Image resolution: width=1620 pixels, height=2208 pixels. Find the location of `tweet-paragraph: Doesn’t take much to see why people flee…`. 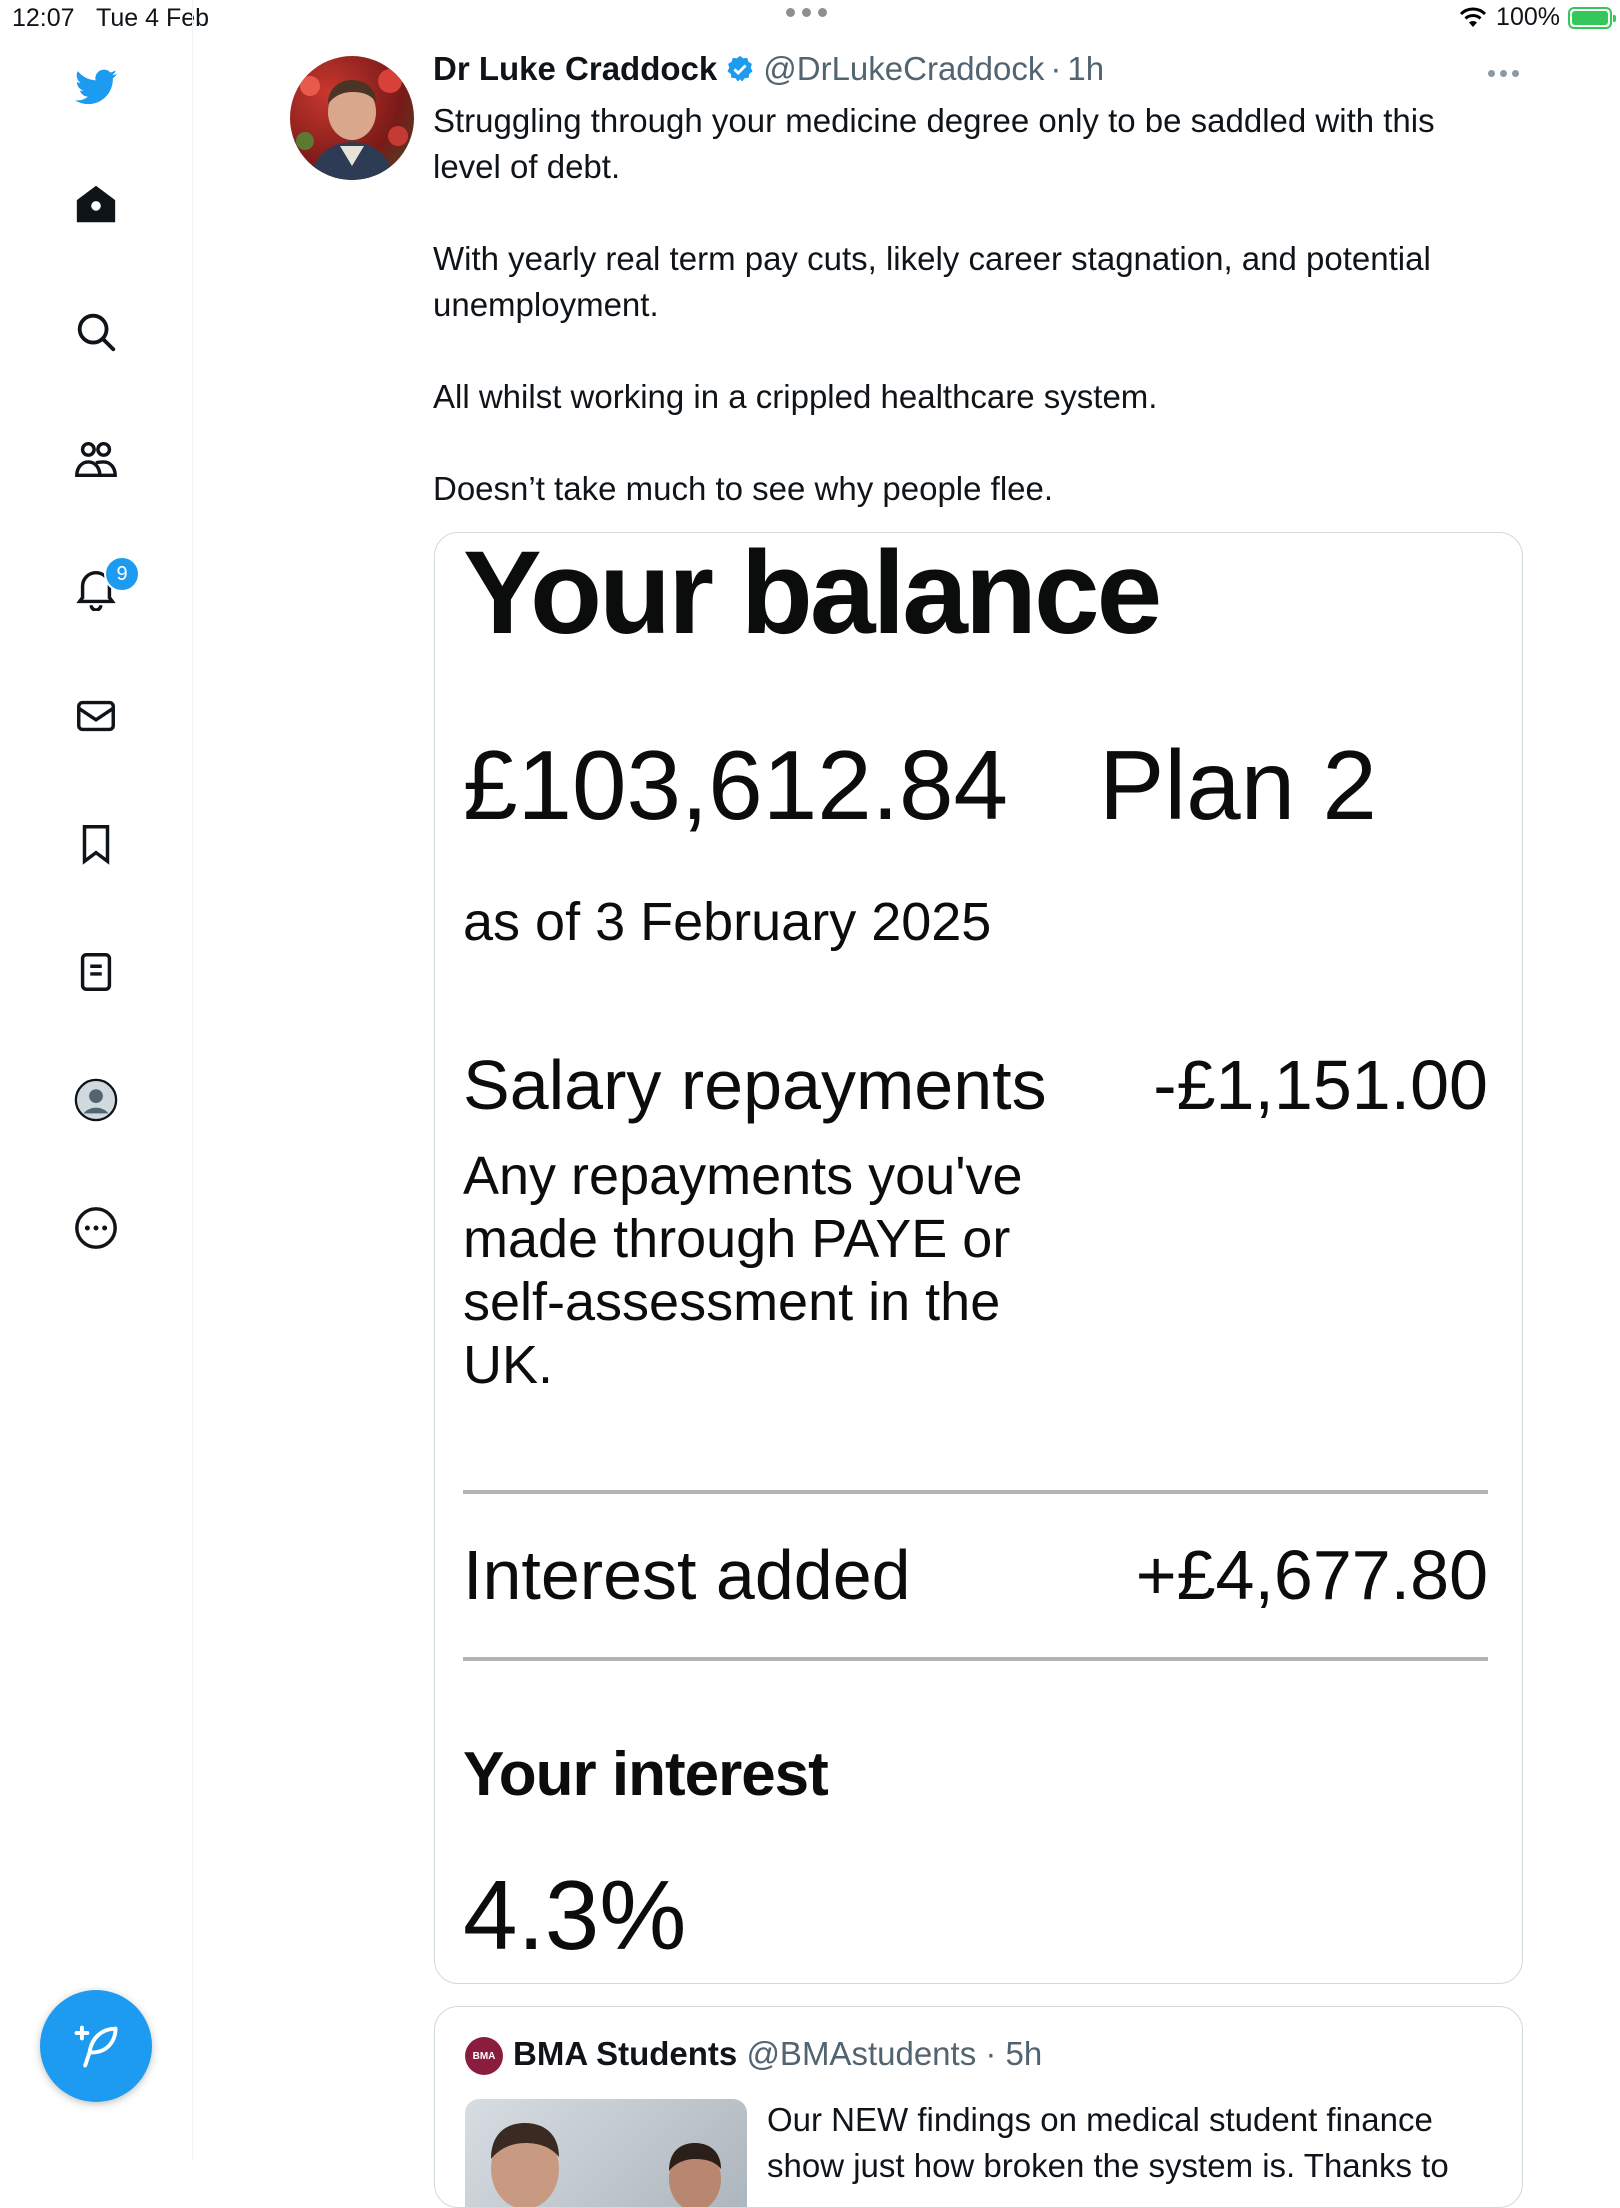

tweet-paragraph: Doesn’t take much to see why people flee… is located at coordinates (743, 488).